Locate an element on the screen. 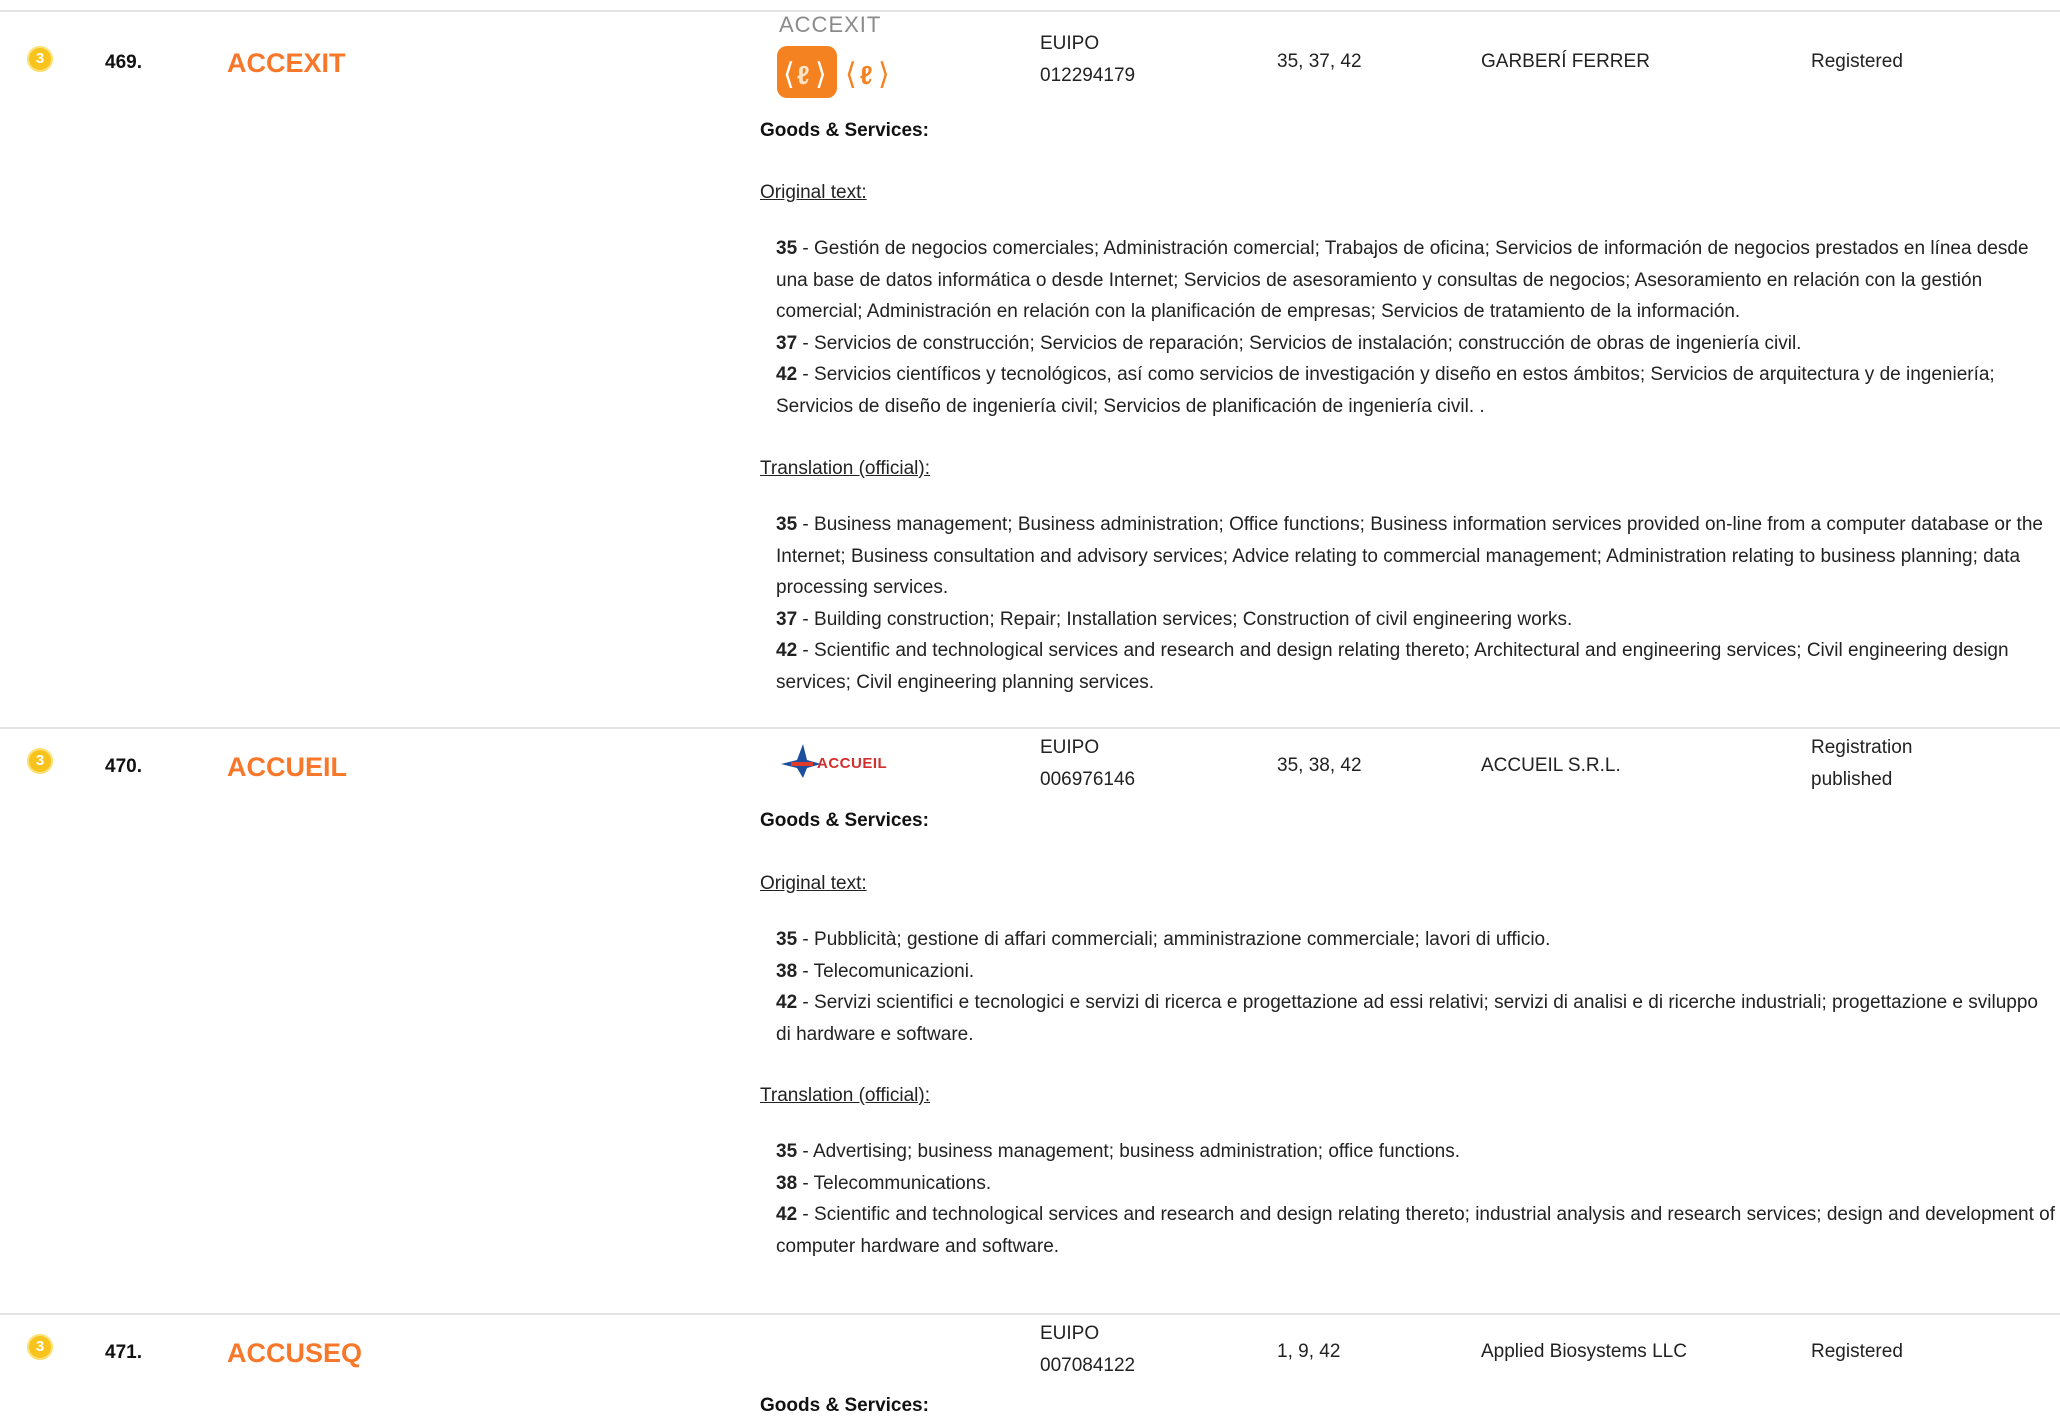 Image resolution: width=2060 pixels, height=1417 pixels. application-number: 007084122 is located at coordinates (1088, 1365).